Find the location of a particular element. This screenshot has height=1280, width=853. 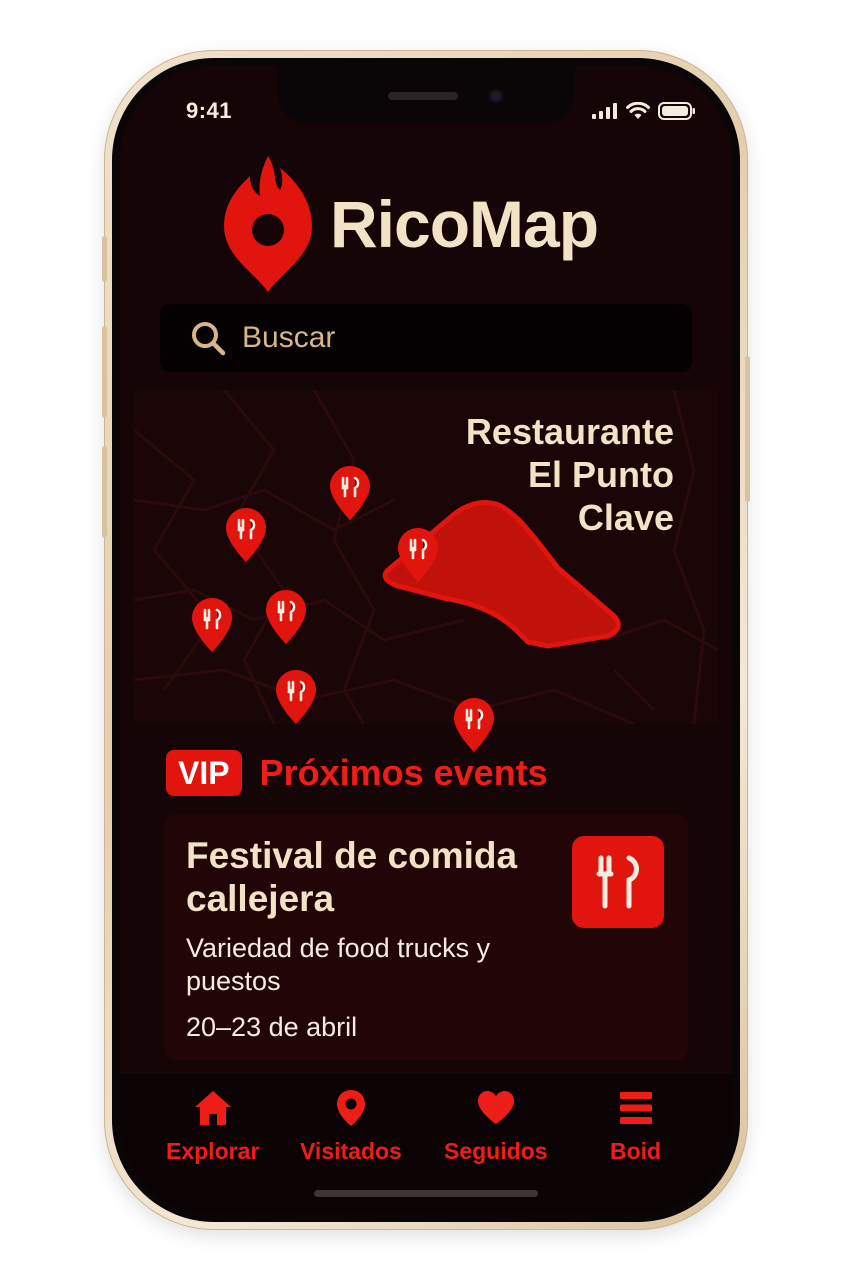

nav-label-boid: Boid is located at coordinates (636, 1151).